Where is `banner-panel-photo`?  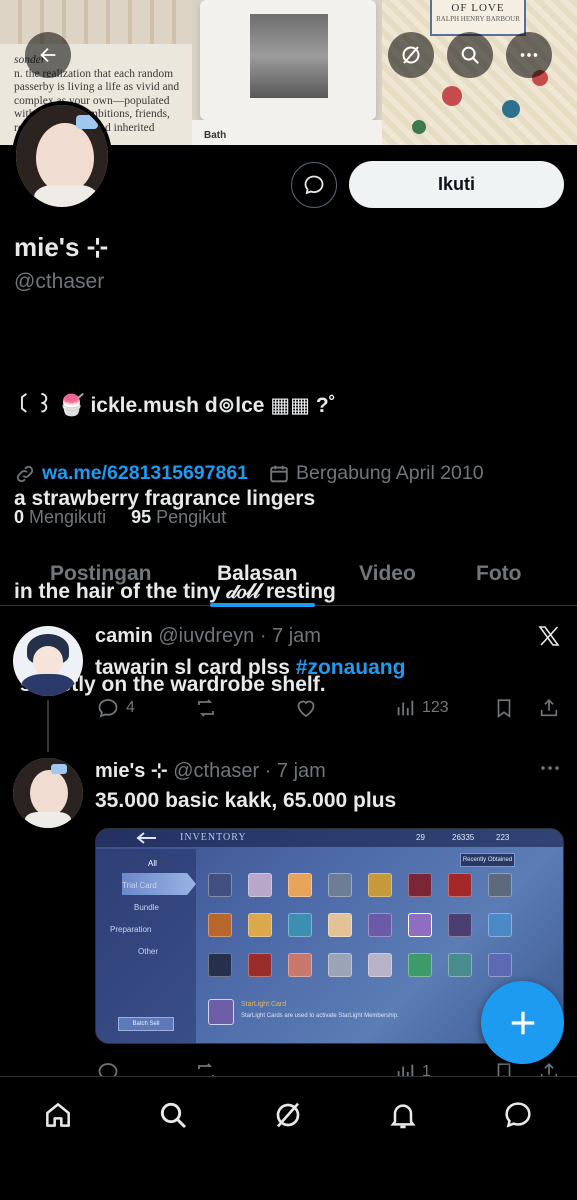 banner-panel-photo is located at coordinates (288, 60).